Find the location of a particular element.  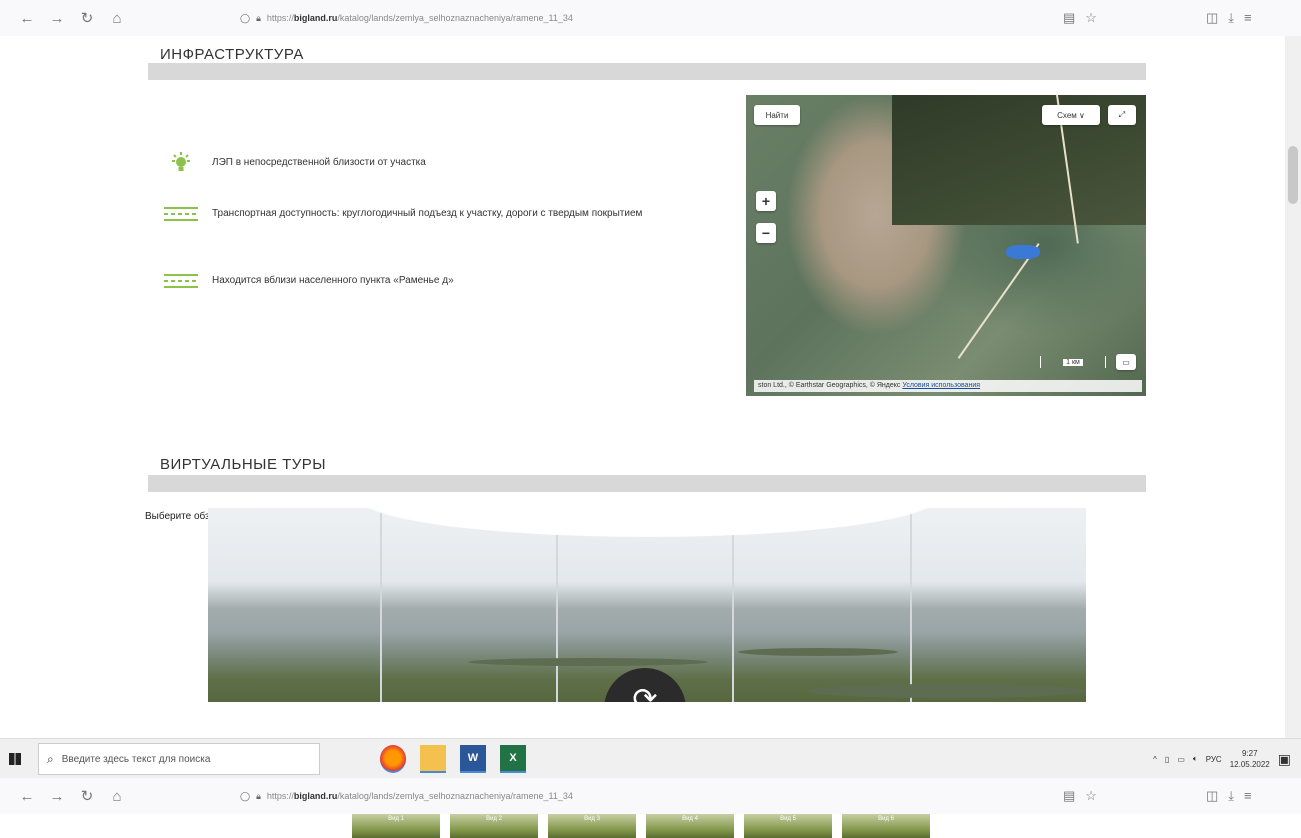

expand-icon: ⤢ is located at coordinates (1122, 115).